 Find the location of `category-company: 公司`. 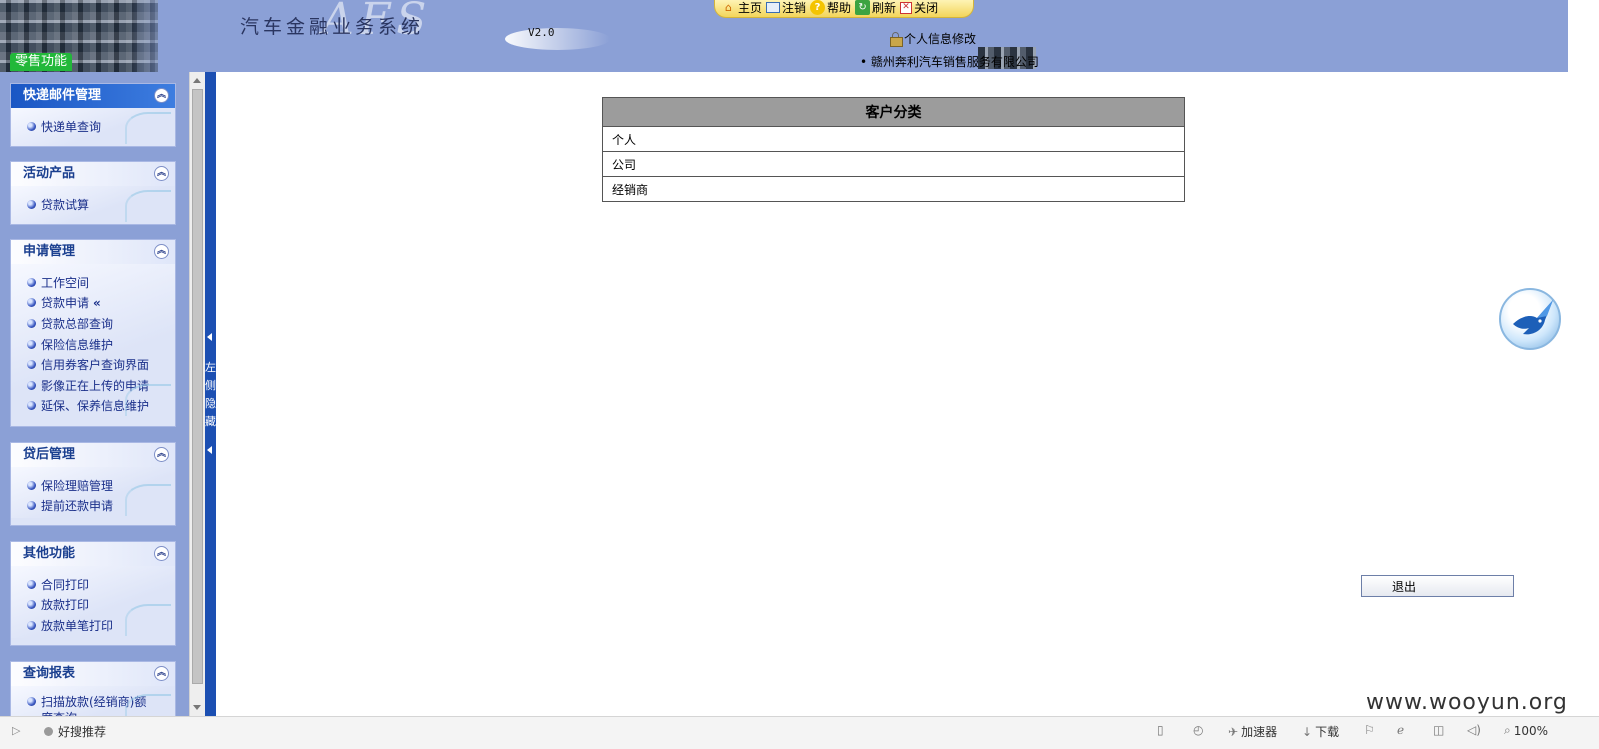

category-company: 公司 is located at coordinates (893, 164).